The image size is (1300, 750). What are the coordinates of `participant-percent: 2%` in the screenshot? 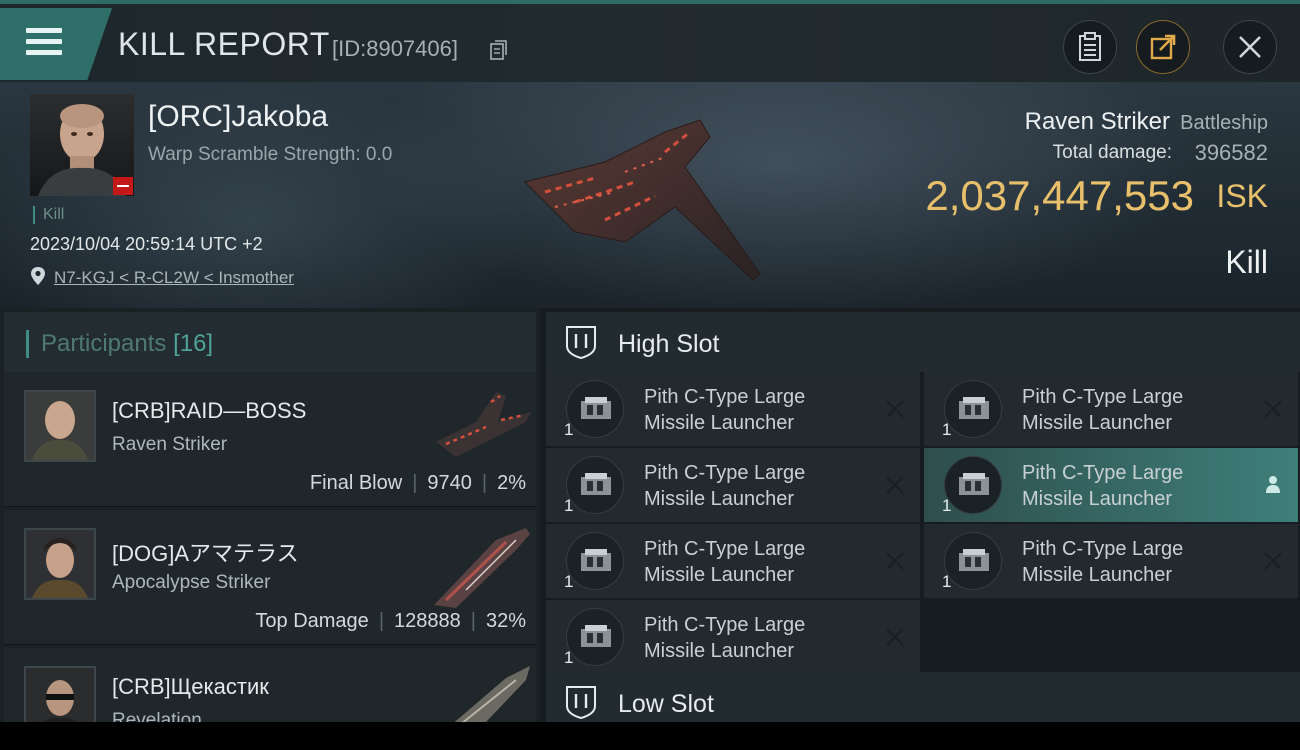 It's located at (511, 483).